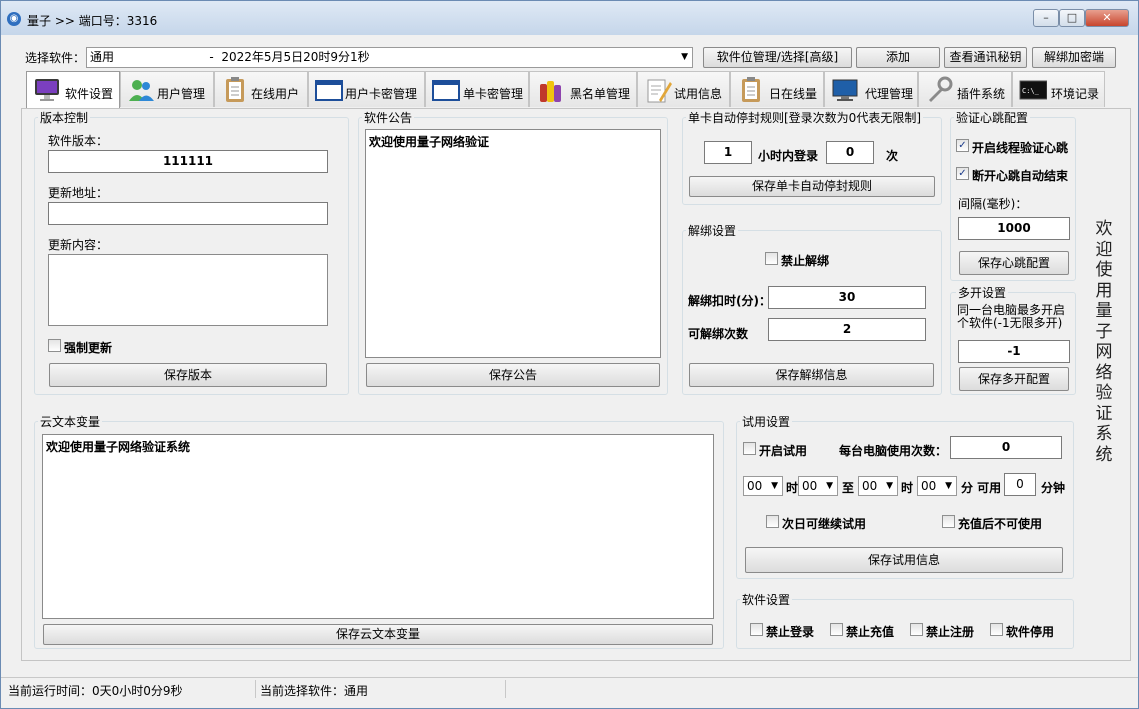 The width and height of the screenshot is (1139, 709). I want to click on disconnect-end-label: 断开心跳自动结束, so click(1020, 176).